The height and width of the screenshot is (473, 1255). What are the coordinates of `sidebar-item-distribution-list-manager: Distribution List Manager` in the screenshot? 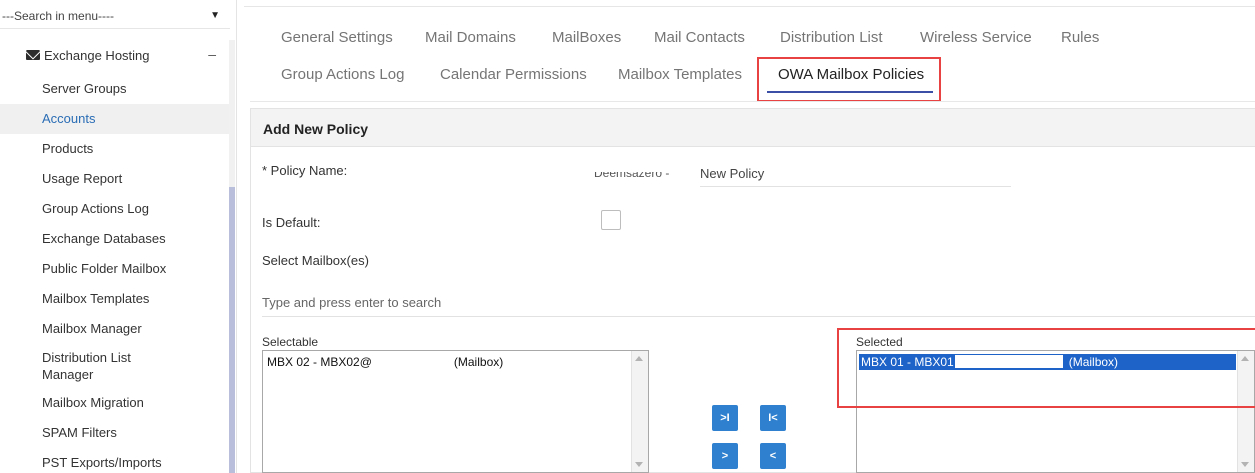 It's located at (115, 366).